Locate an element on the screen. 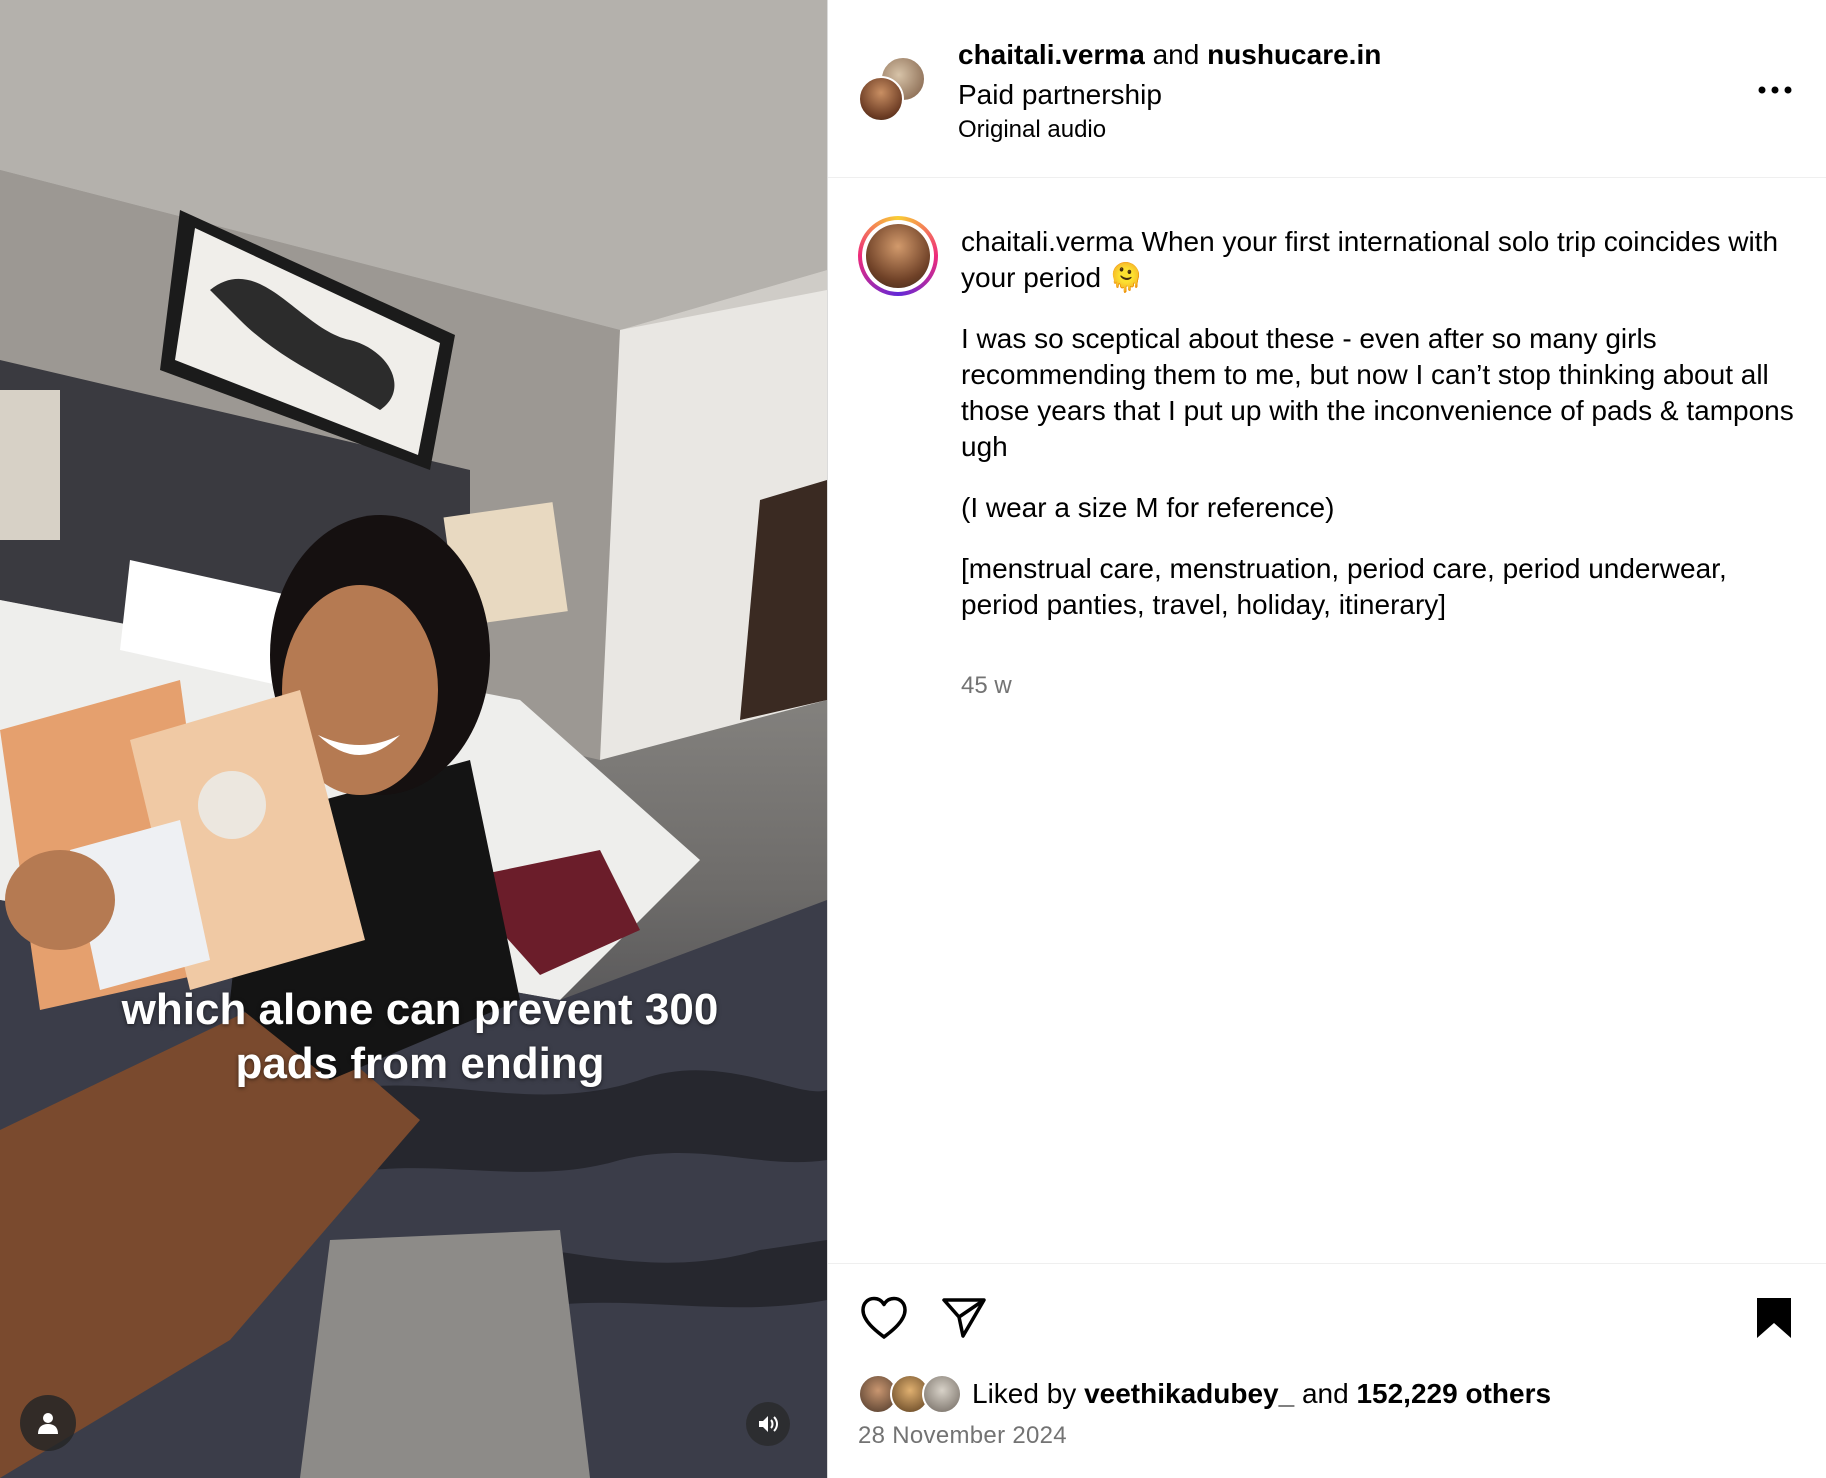 The height and width of the screenshot is (1478, 1826). speaker-icon is located at coordinates (768, 1424).